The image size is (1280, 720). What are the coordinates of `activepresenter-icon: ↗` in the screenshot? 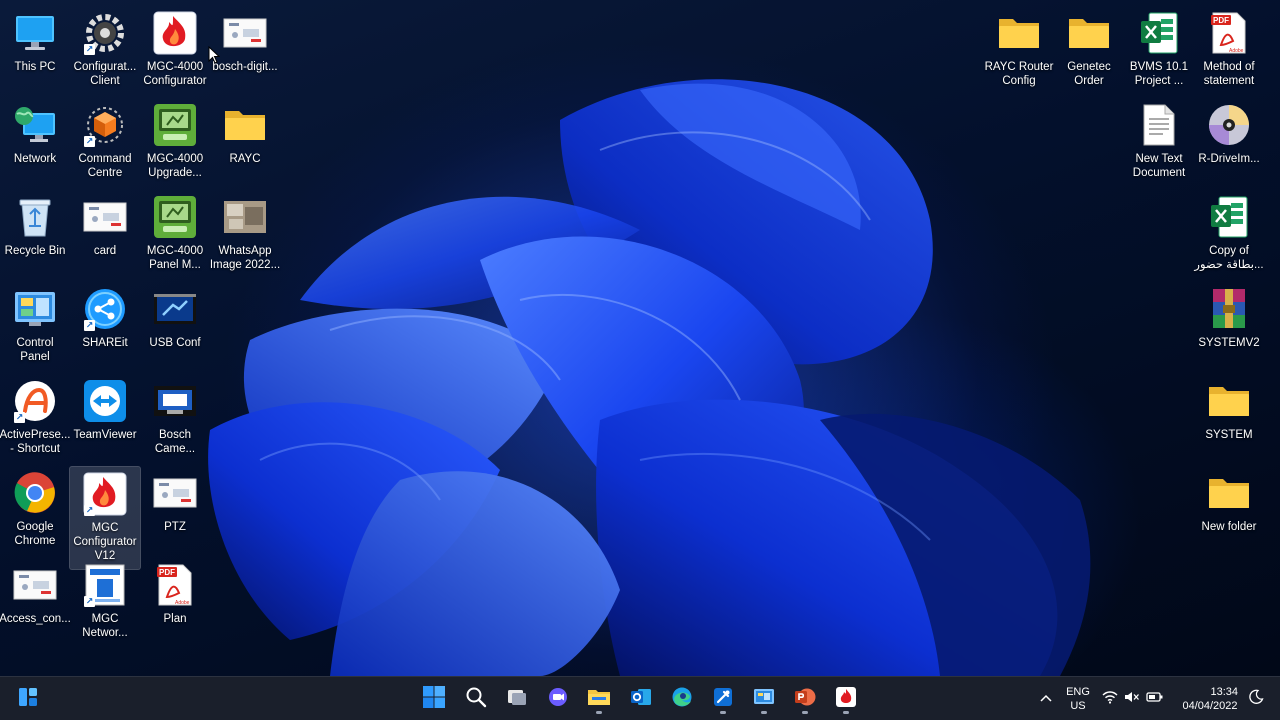 It's located at (35, 401).